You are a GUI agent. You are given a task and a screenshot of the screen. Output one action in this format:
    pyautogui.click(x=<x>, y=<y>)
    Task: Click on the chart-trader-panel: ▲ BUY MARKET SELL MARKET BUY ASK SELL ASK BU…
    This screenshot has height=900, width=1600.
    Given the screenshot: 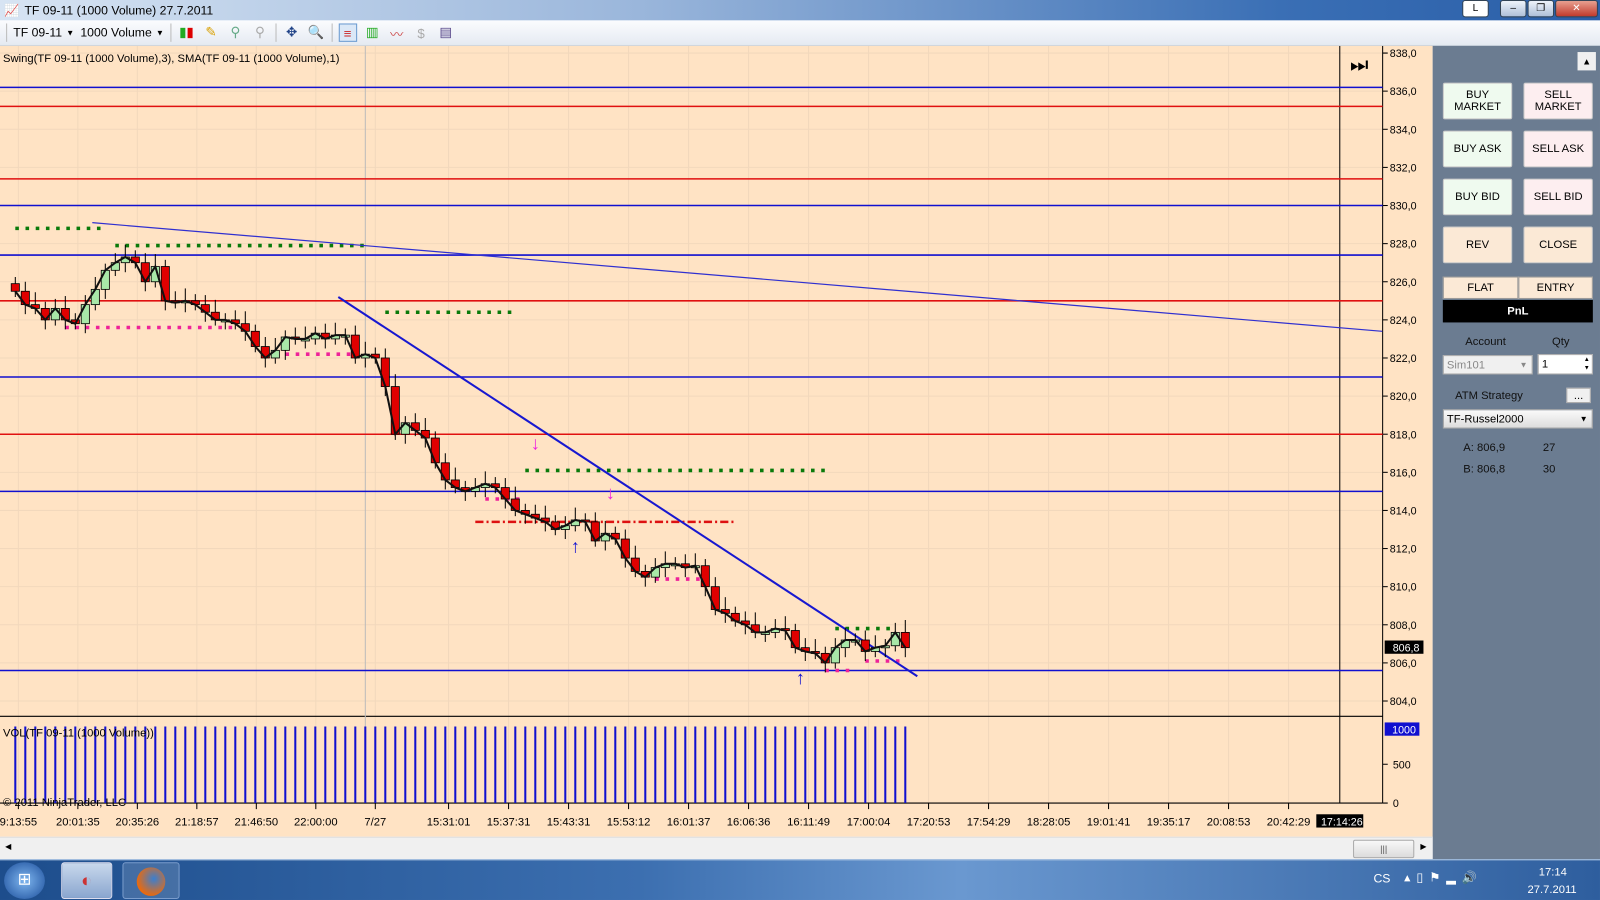 What is the action you would take?
    pyautogui.click(x=1516, y=452)
    